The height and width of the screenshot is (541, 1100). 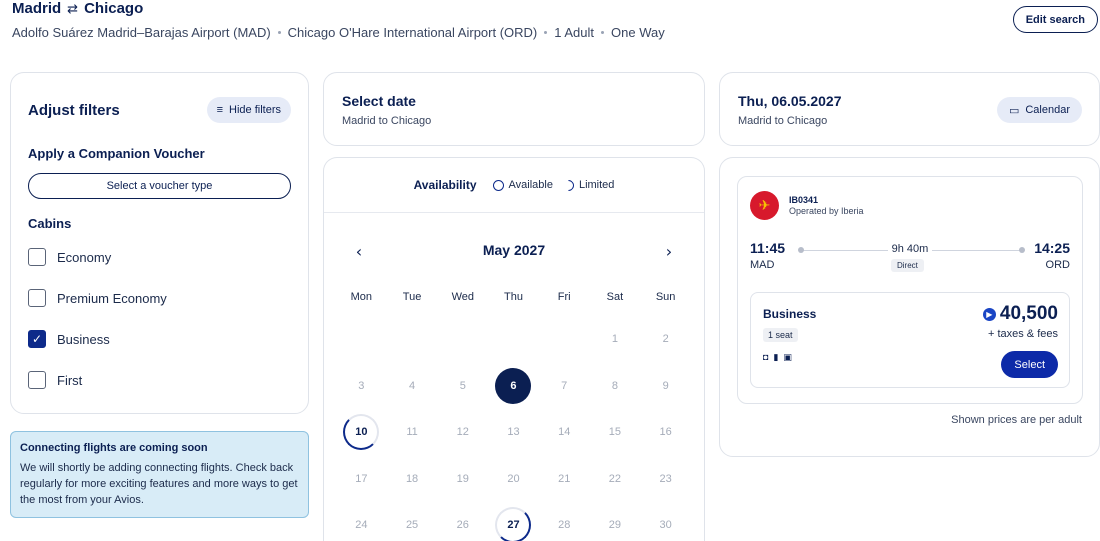 What do you see at coordinates (1057, 265) in the screenshot?
I see `arrival-airport-code: ORD` at bounding box center [1057, 265].